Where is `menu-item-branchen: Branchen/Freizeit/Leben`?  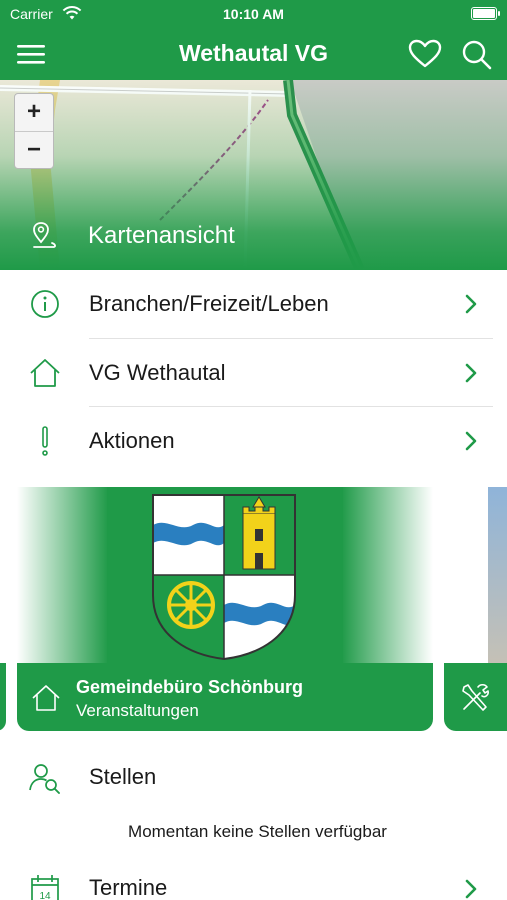
menu-item-branchen: Branchen/Freizeit/Leben is located at coordinates (253, 304).